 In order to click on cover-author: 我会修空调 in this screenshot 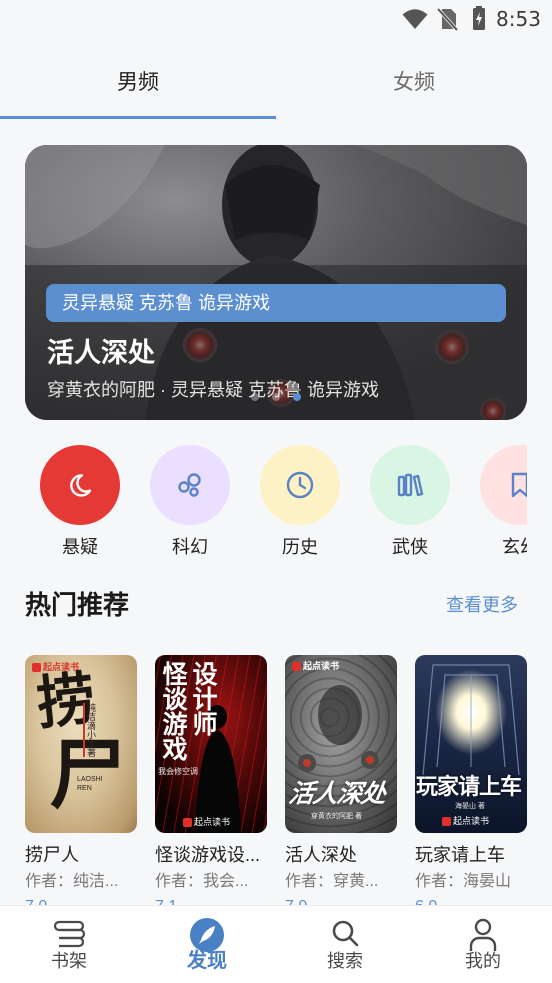, I will do `click(178, 771)`.